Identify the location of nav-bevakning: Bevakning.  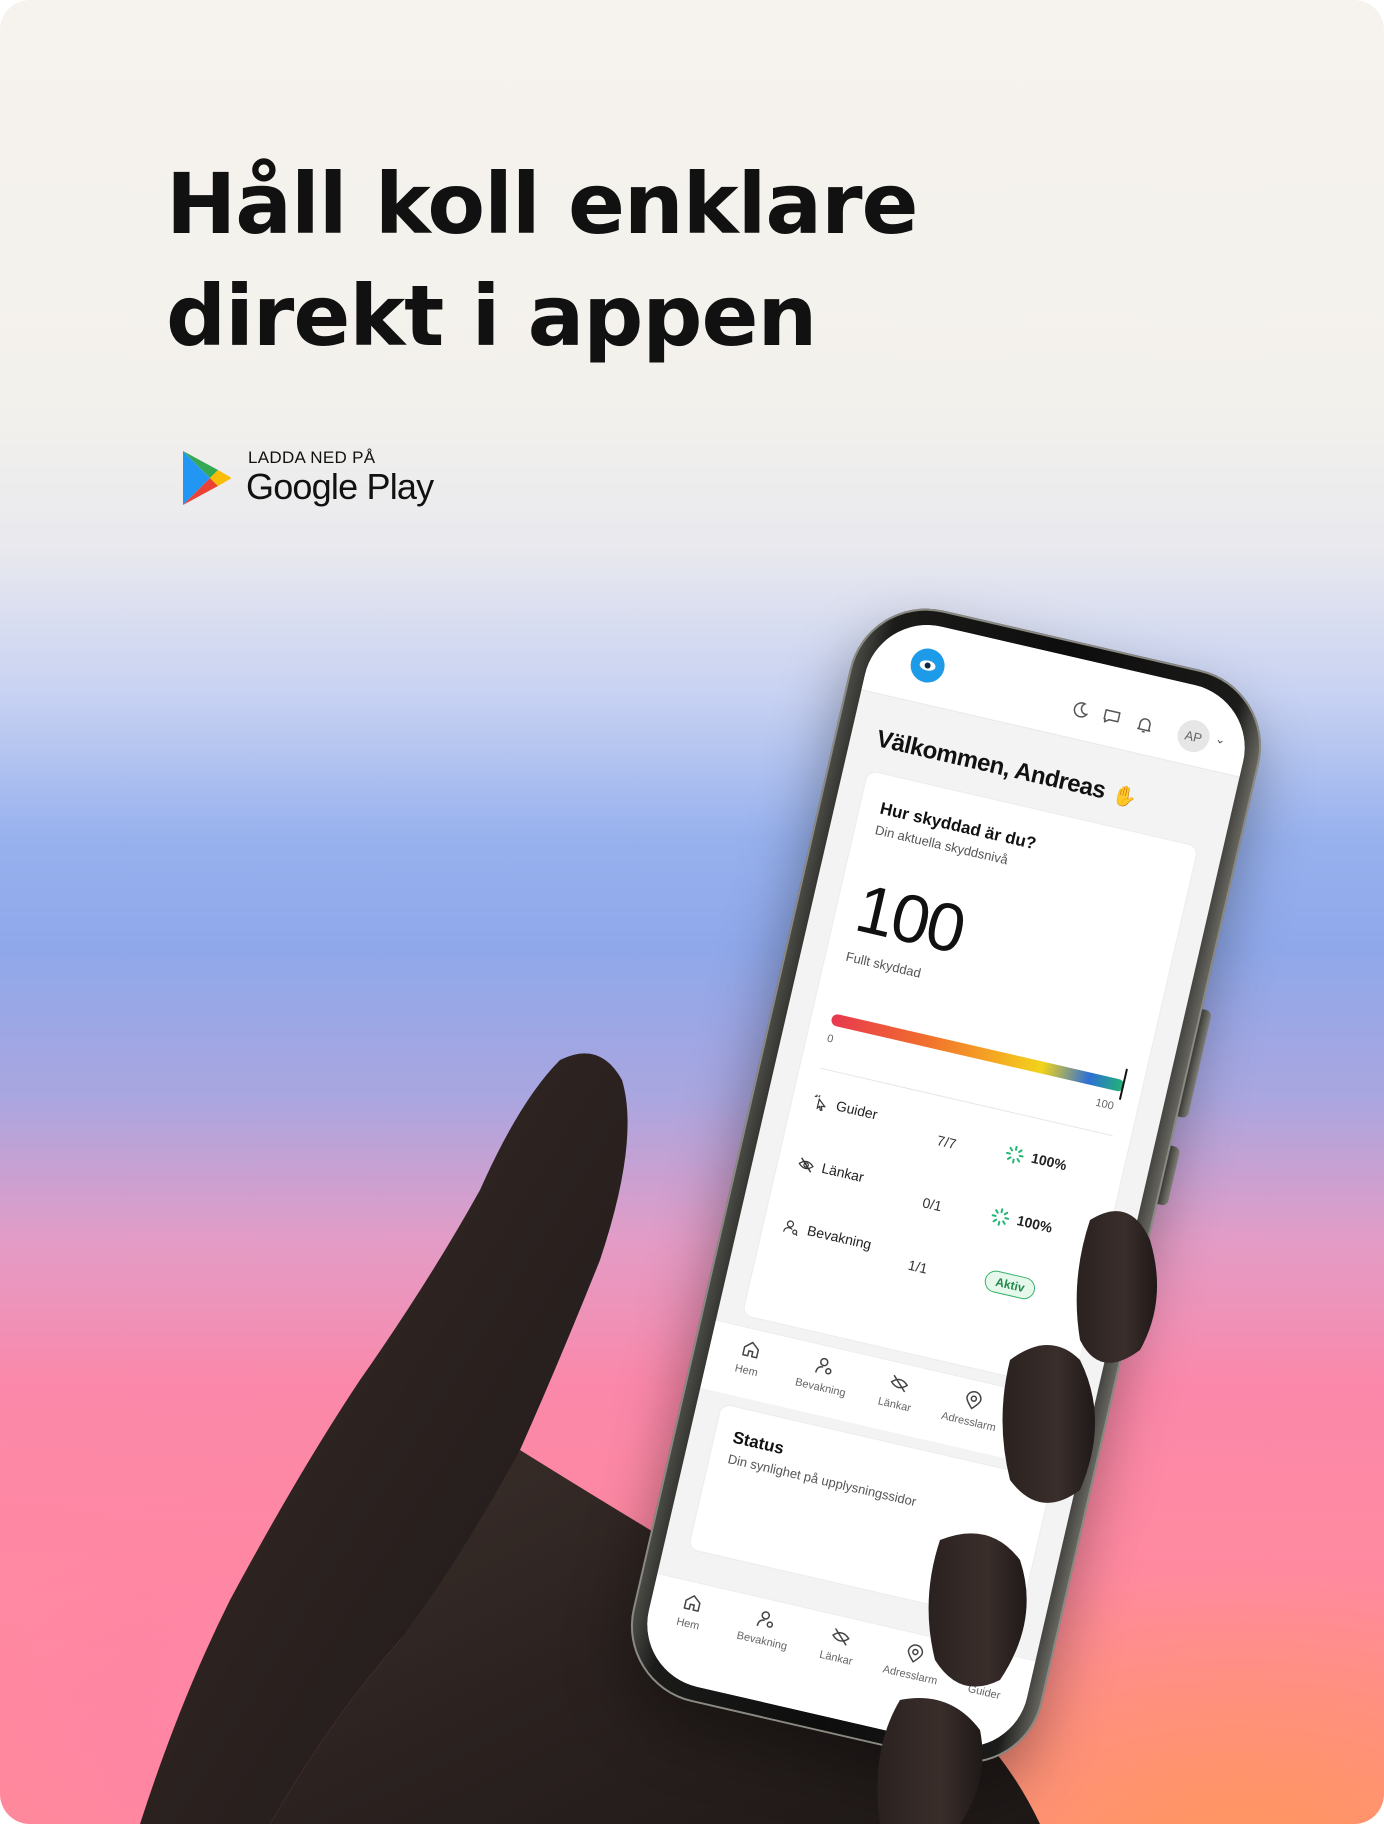
(764, 1628).